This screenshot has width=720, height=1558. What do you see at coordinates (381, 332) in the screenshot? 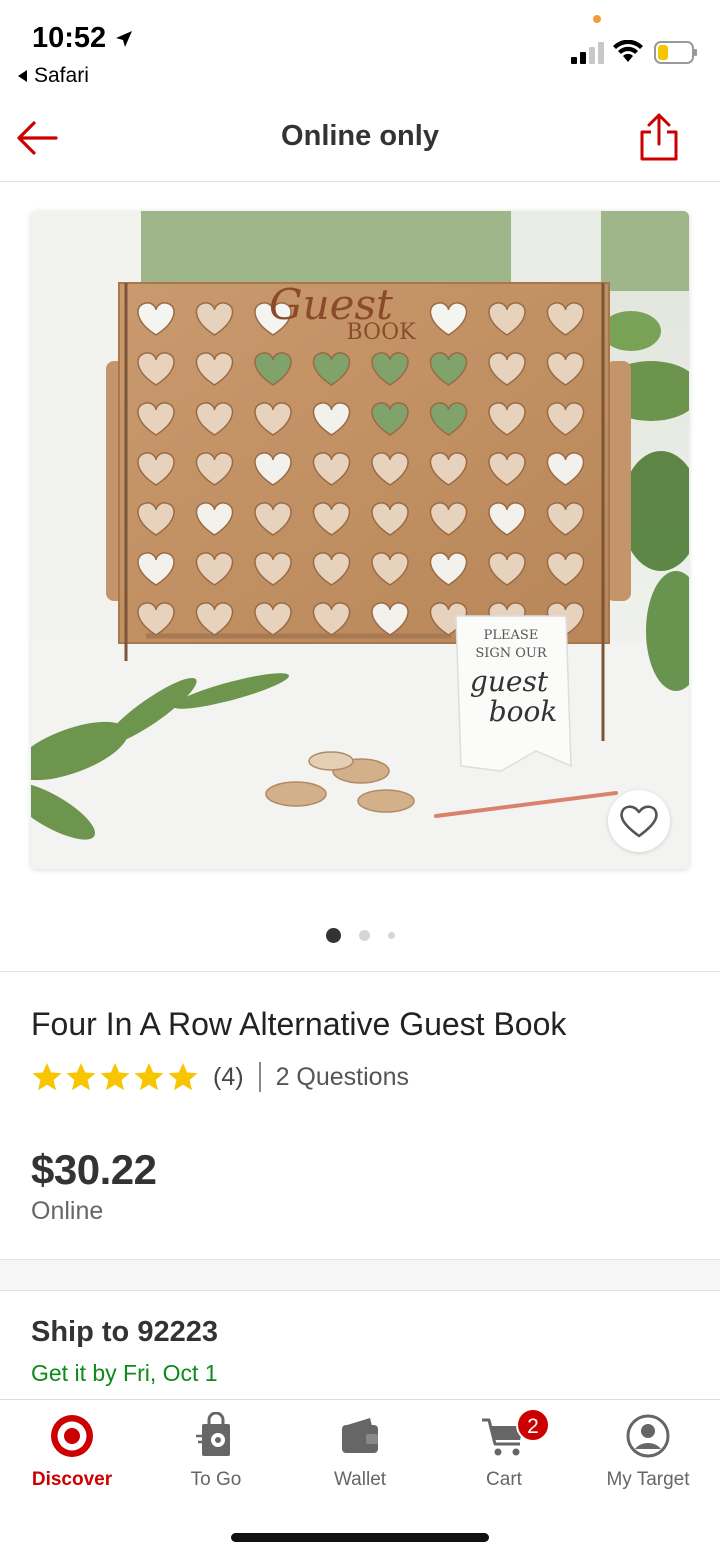
I see `board-title-book: BOOK` at bounding box center [381, 332].